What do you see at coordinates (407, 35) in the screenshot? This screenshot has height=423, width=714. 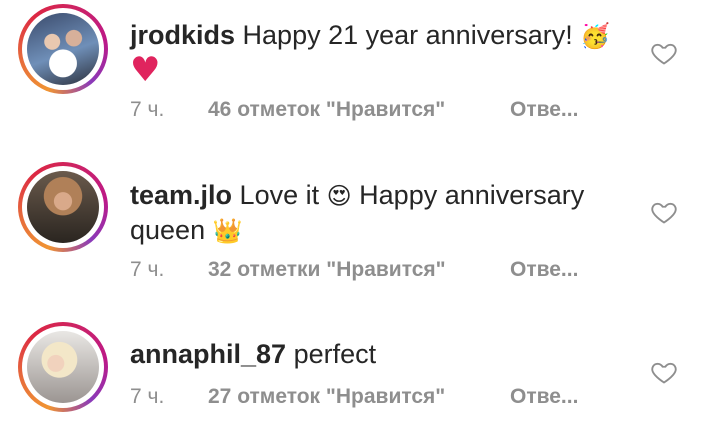 I see `comment-message: Happy 21 year anniversary!` at bounding box center [407, 35].